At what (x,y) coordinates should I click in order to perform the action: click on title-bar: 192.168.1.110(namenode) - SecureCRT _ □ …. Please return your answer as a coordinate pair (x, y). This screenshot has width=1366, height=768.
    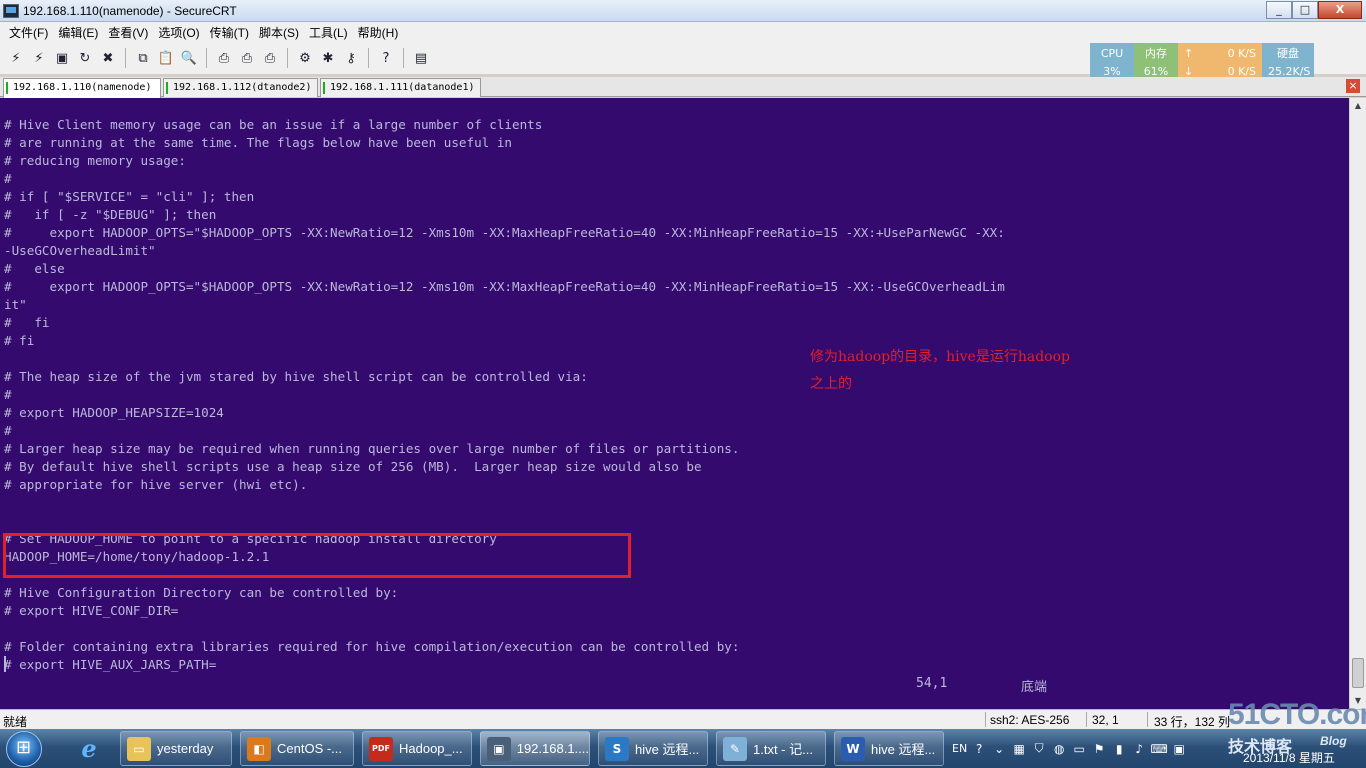
    Looking at the image, I should click on (683, 11).